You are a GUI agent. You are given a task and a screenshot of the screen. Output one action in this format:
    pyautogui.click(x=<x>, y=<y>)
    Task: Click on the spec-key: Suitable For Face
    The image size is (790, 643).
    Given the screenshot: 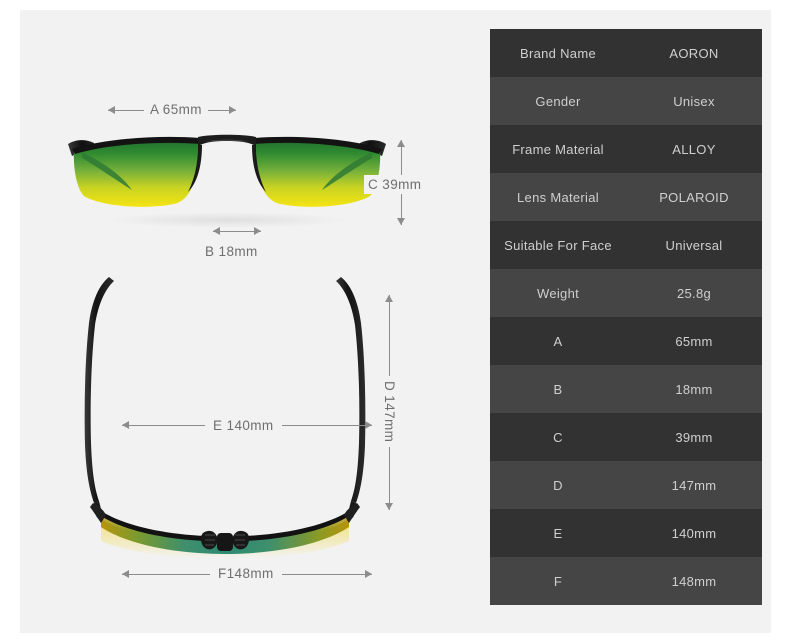 What is the action you would take?
    pyautogui.click(x=558, y=245)
    